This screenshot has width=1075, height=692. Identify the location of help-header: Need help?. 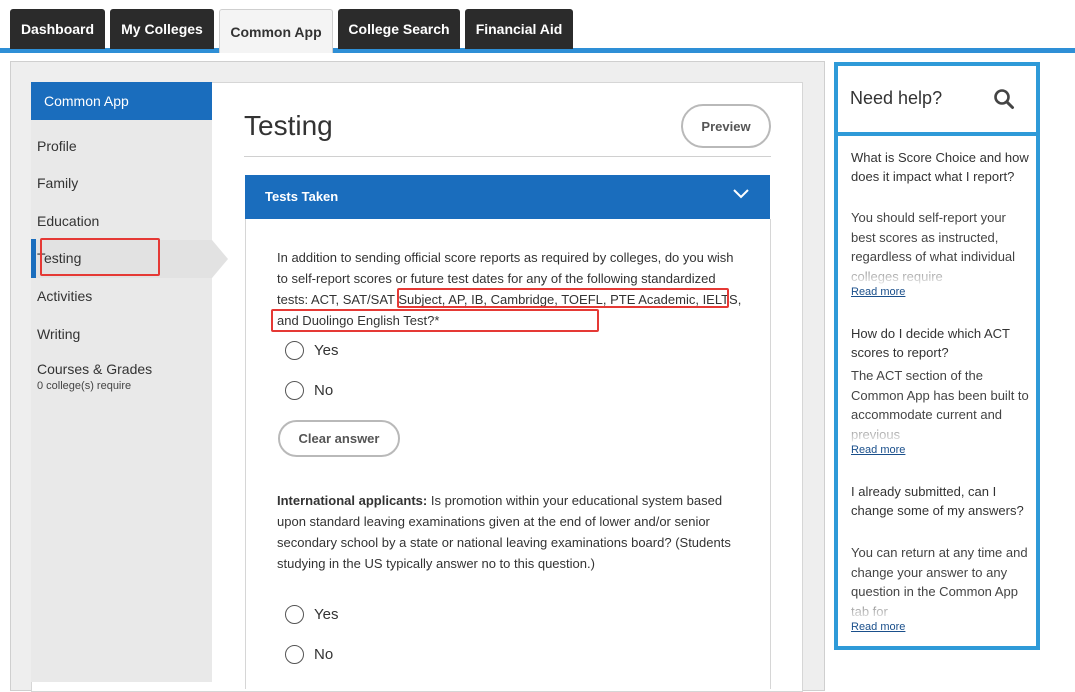
(937, 99).